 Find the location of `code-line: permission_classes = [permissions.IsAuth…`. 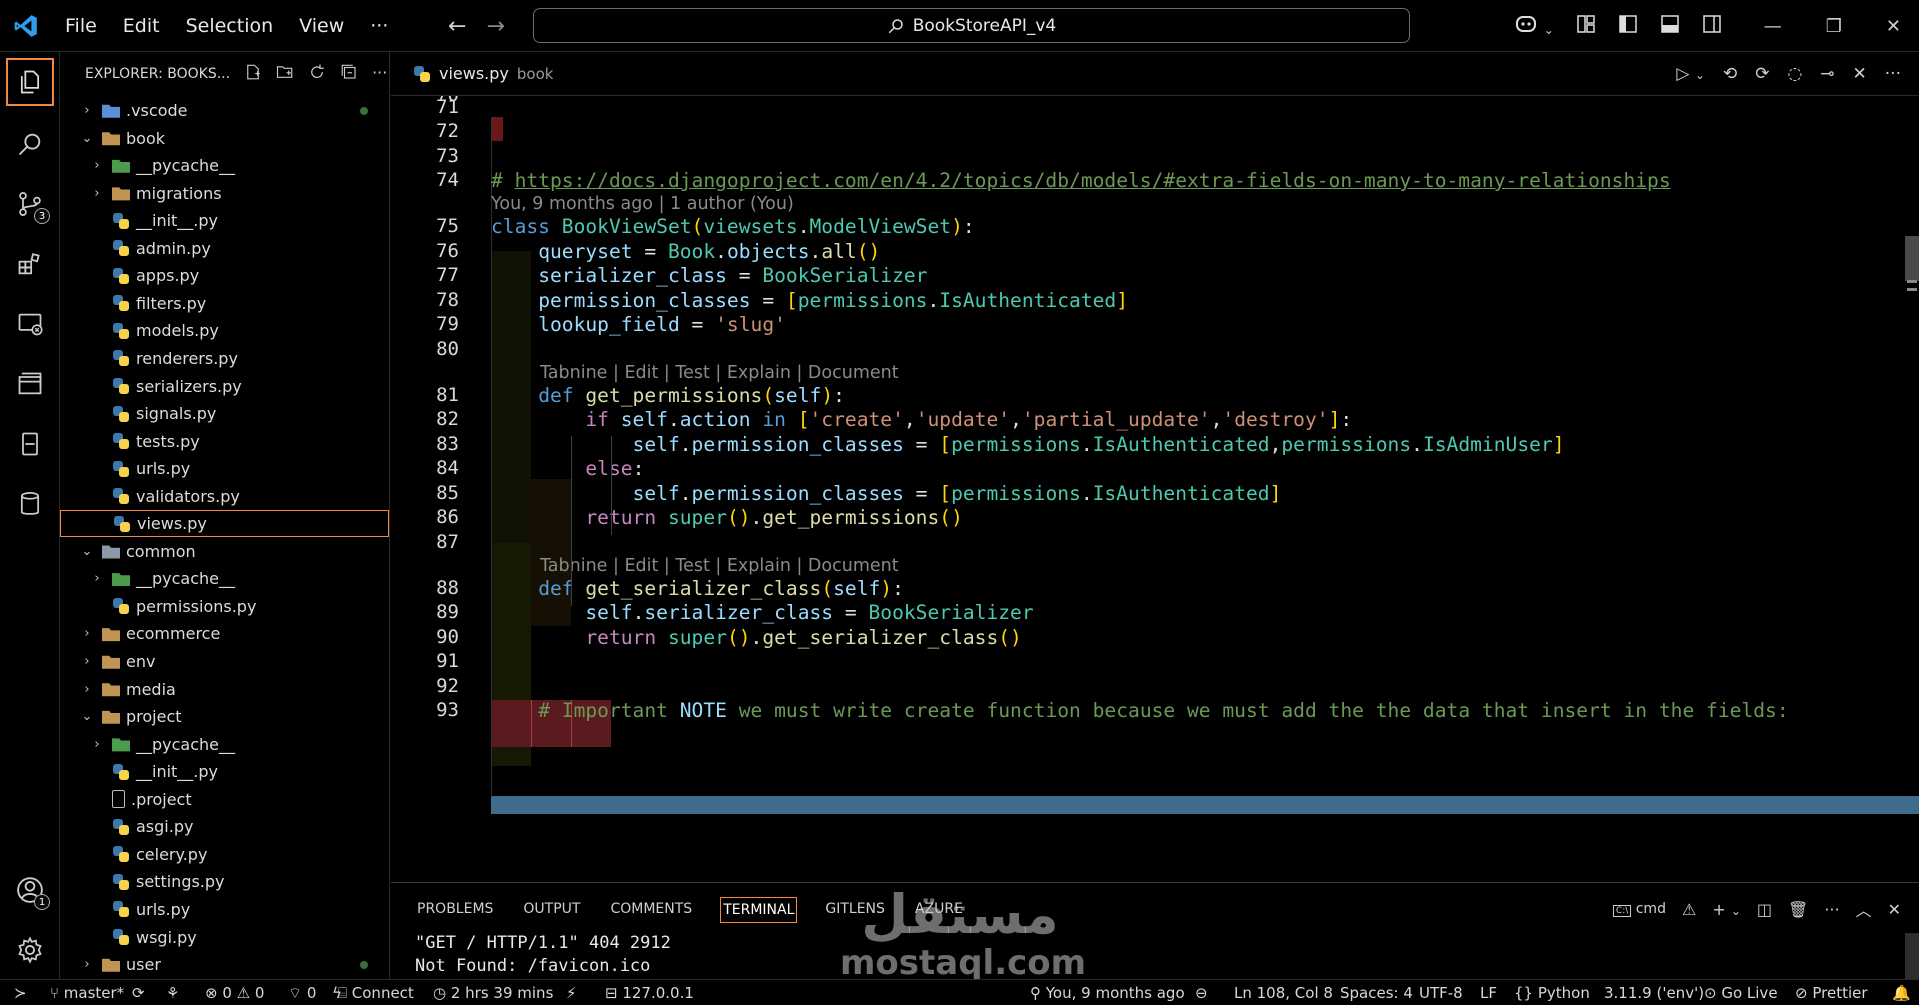

code-line: permission_classes = [permissions.IsAuth… is located at coordinates (809, 300).